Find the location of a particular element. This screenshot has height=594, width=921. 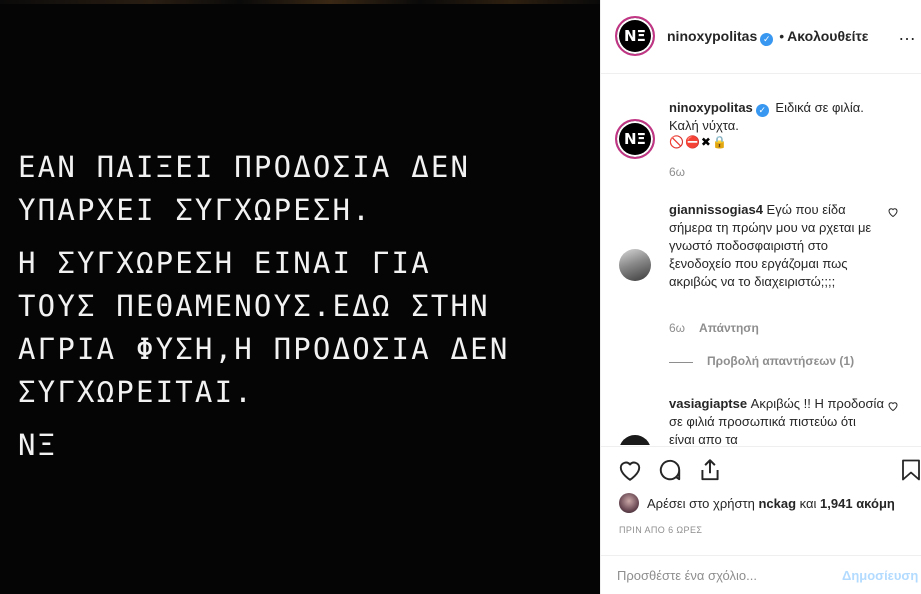

caption-avatar: ΝΞ is located at coordinates (635, 139).